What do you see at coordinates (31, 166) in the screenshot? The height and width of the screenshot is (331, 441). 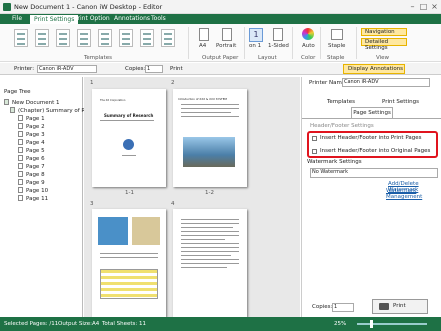 I see `tree-page-7: Page 7` at bounding box center [31, 166].